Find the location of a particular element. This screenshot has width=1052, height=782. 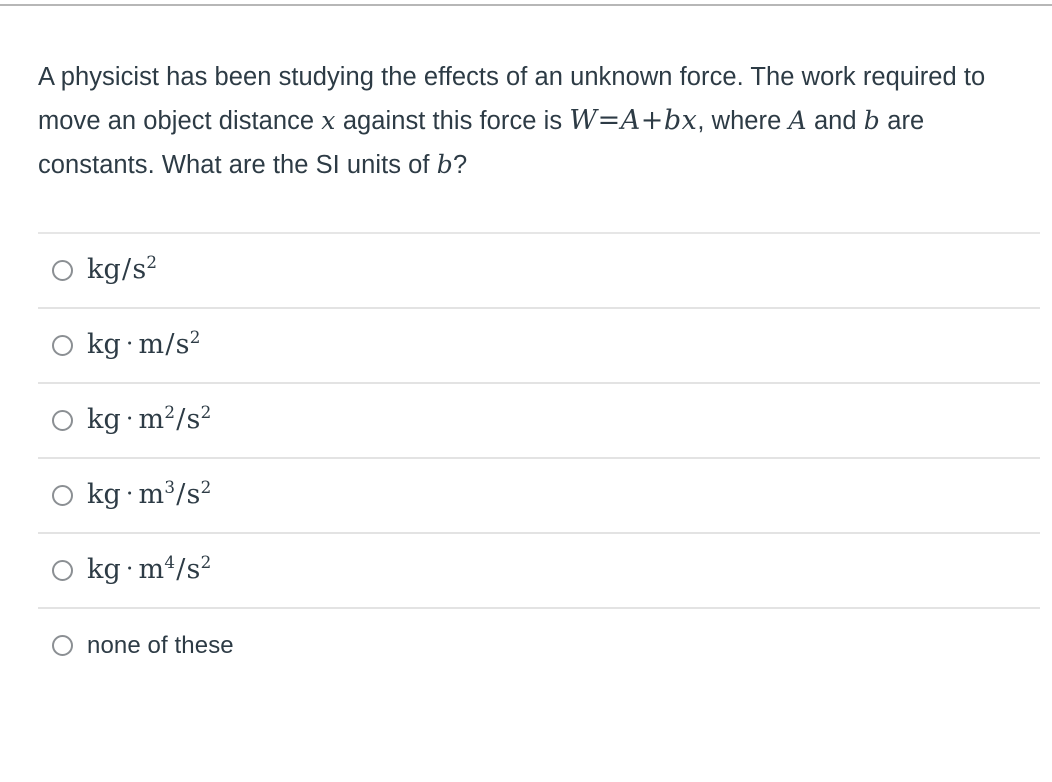

option-label: kg · m/s2 is located at coordinates (144, 344).